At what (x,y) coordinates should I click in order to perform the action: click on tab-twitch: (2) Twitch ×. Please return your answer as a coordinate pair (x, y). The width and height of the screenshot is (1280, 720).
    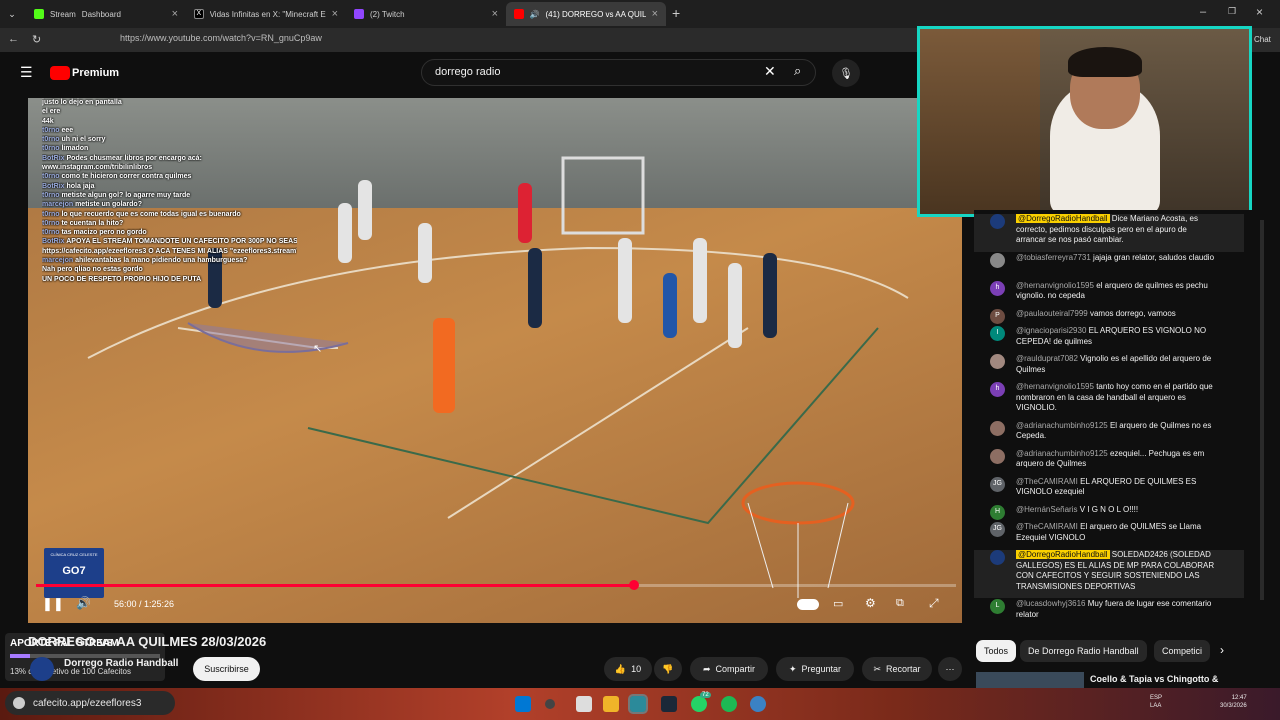
    Looking at the image, I should click on (426, 14).